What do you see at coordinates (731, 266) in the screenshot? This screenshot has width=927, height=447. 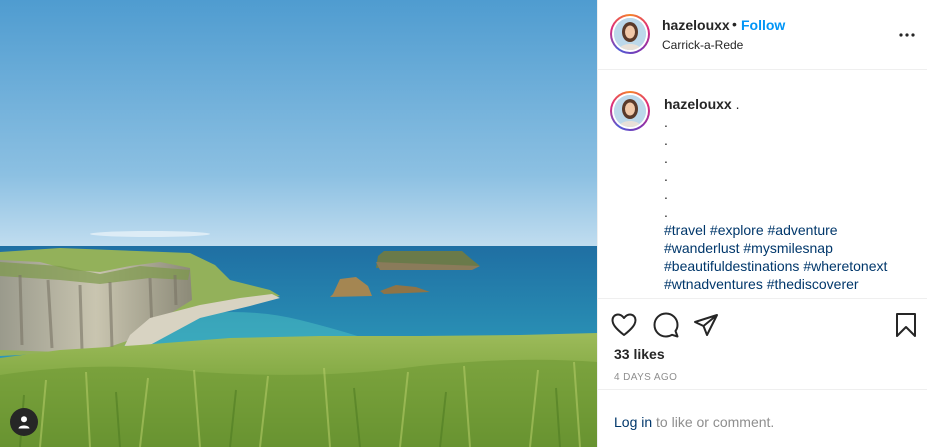 I see `hashtag-link: #beautifuldestinations` at bounding box center [731, 266].